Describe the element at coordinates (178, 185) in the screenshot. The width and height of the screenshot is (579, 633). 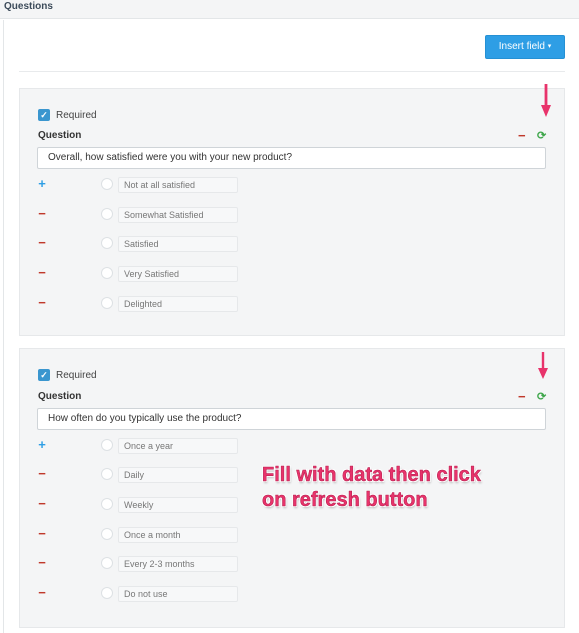
I see `option-input: Not at all satisfied` at that location.